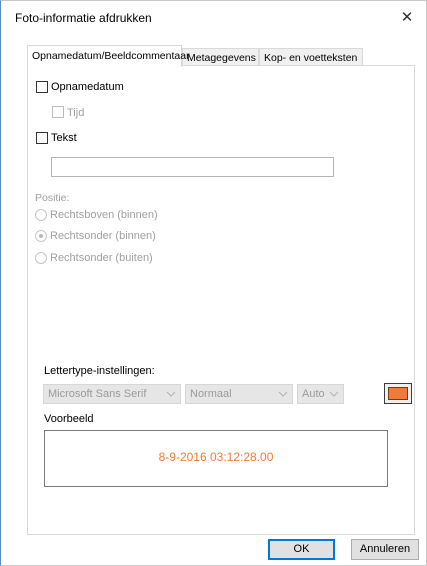 This screenshot has height=566, width=427. Describe the element at coordinates (239, 394) in the screenshot. I see `font-style-select: Normaal` at that location.